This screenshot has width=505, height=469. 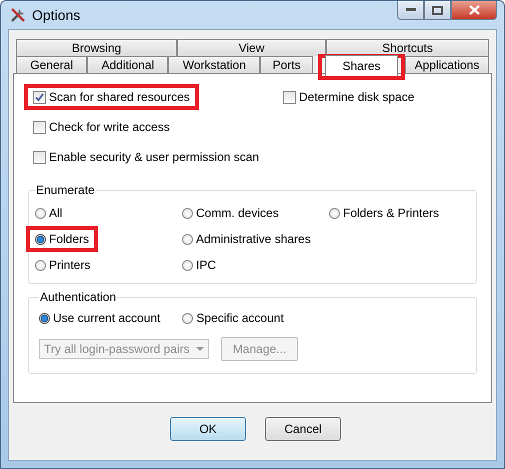 I want to click on close-button, so click(x=474, y=10).